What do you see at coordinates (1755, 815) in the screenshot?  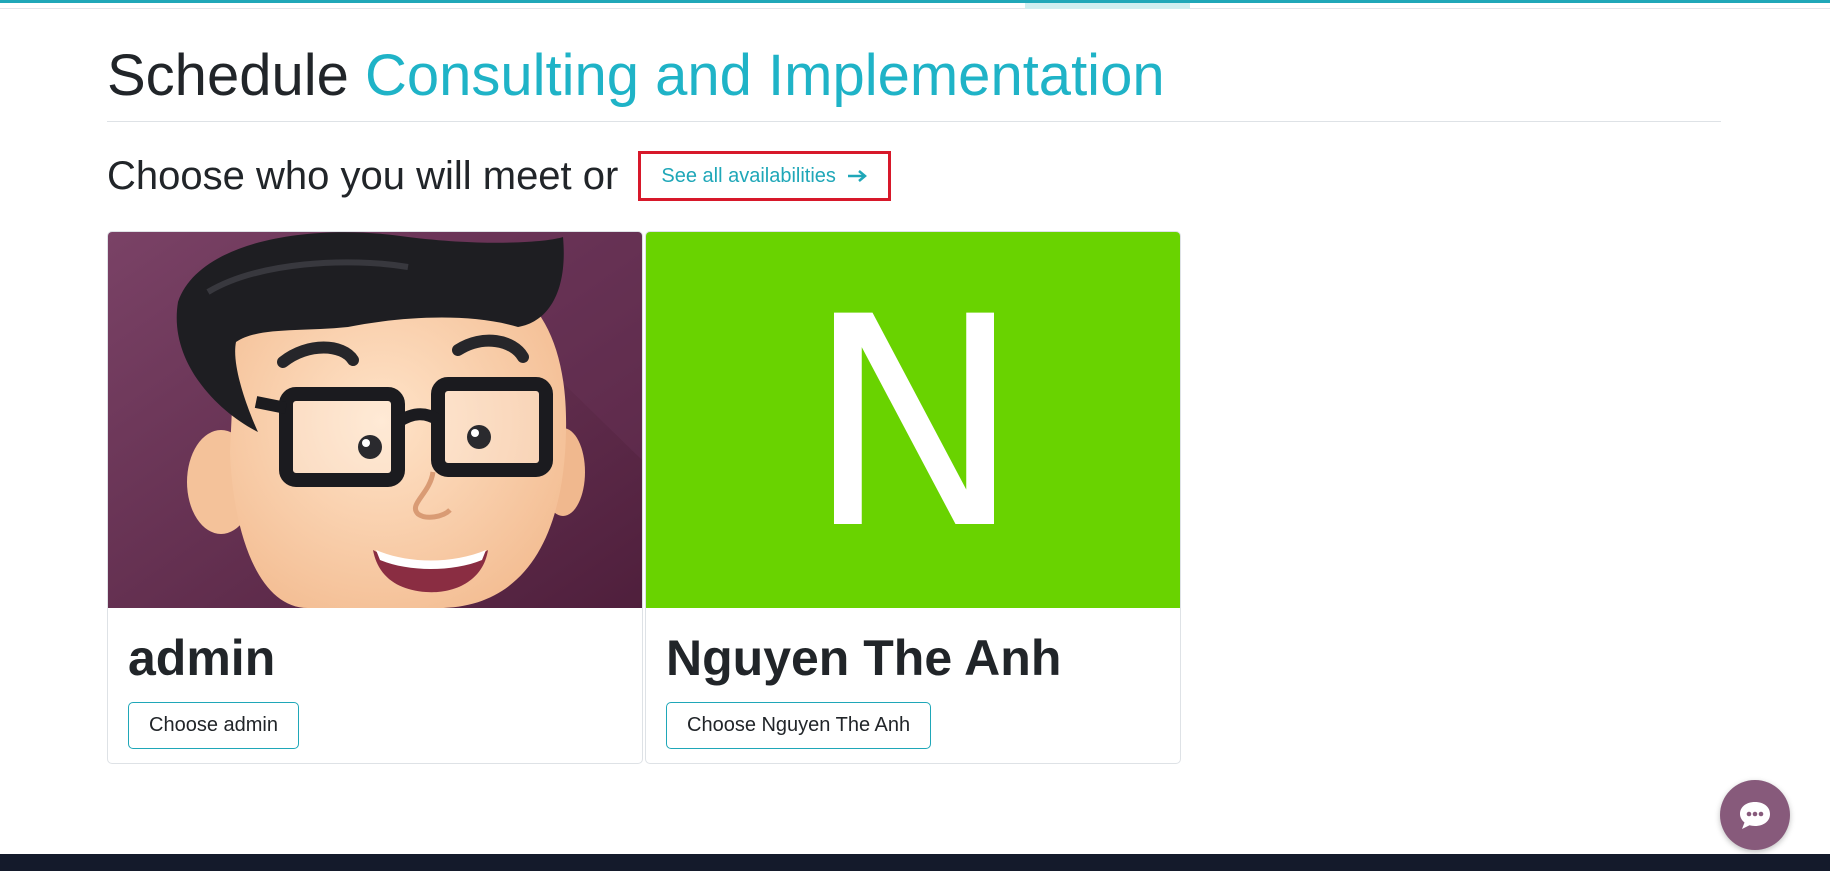 I see `chat-bubble-icon` at bounding box center [1755, 815].